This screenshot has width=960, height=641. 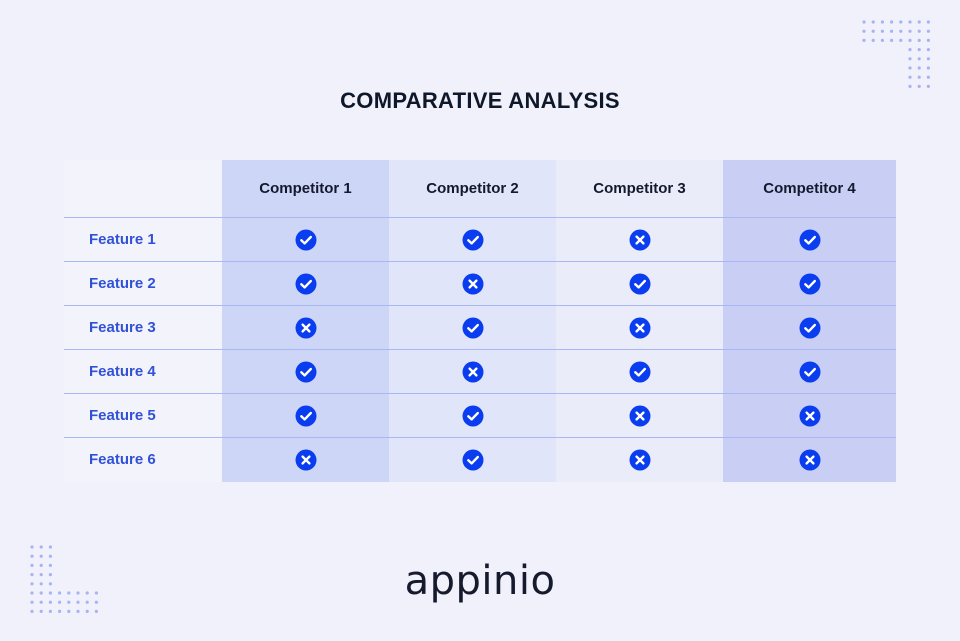 I want to click on column-header: Competitor 1, so click(x=305, y=188).